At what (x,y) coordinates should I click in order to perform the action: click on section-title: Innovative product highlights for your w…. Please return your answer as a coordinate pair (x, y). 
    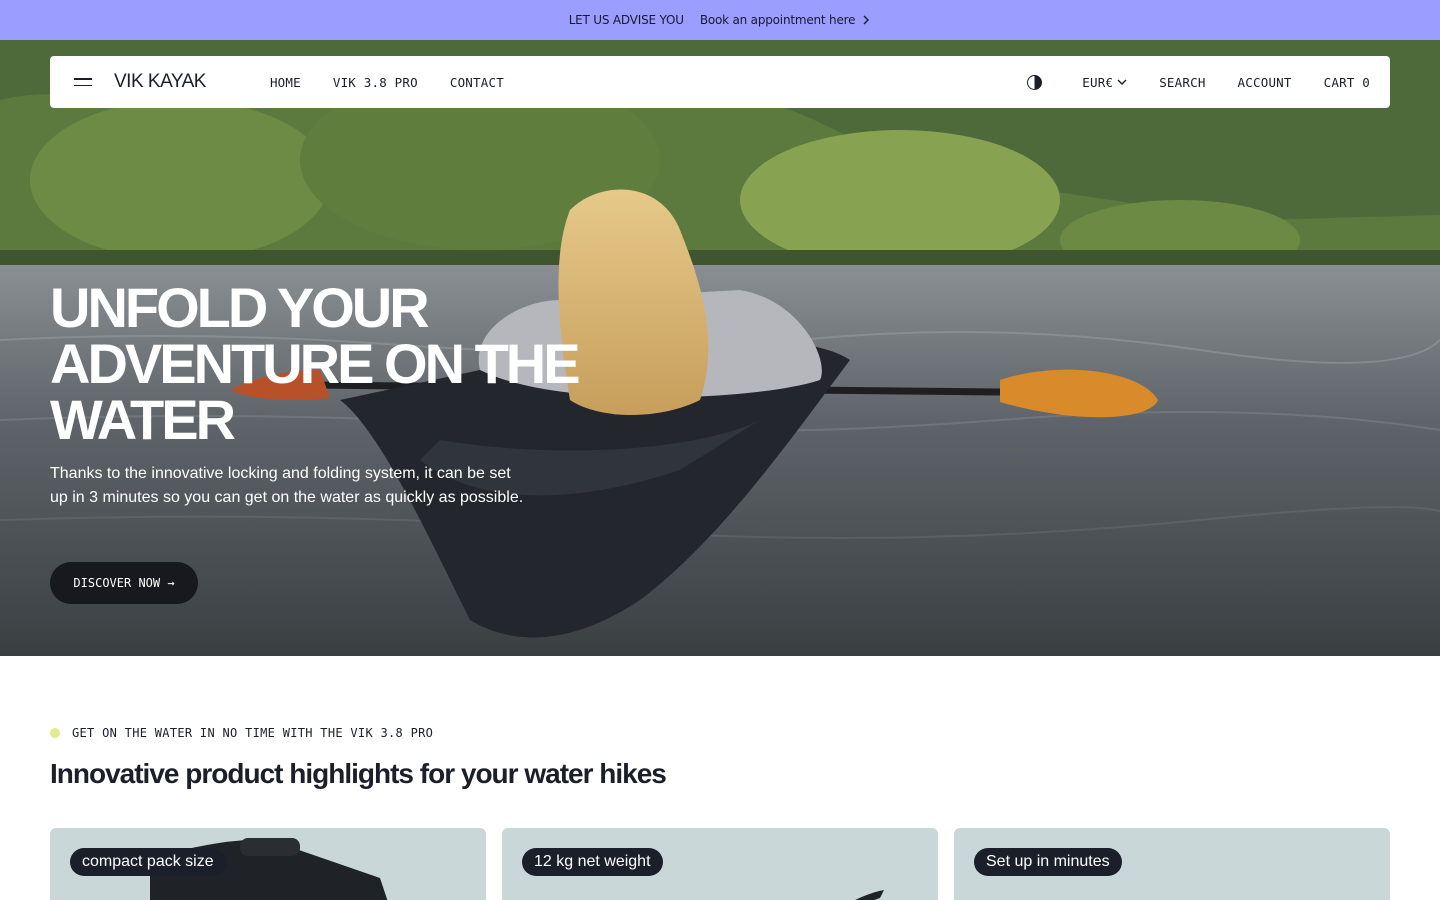
    Looking at the image, I should click on (358, 773).